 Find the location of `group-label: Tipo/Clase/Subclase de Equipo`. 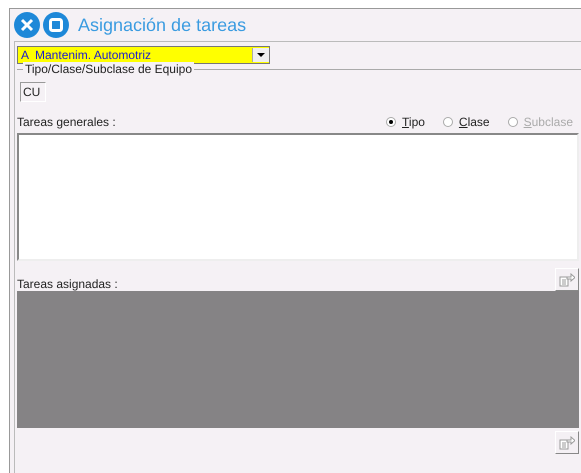

group-label: Tipo/Clase/Subclase de Equipo is located at coordinates (108, 69).